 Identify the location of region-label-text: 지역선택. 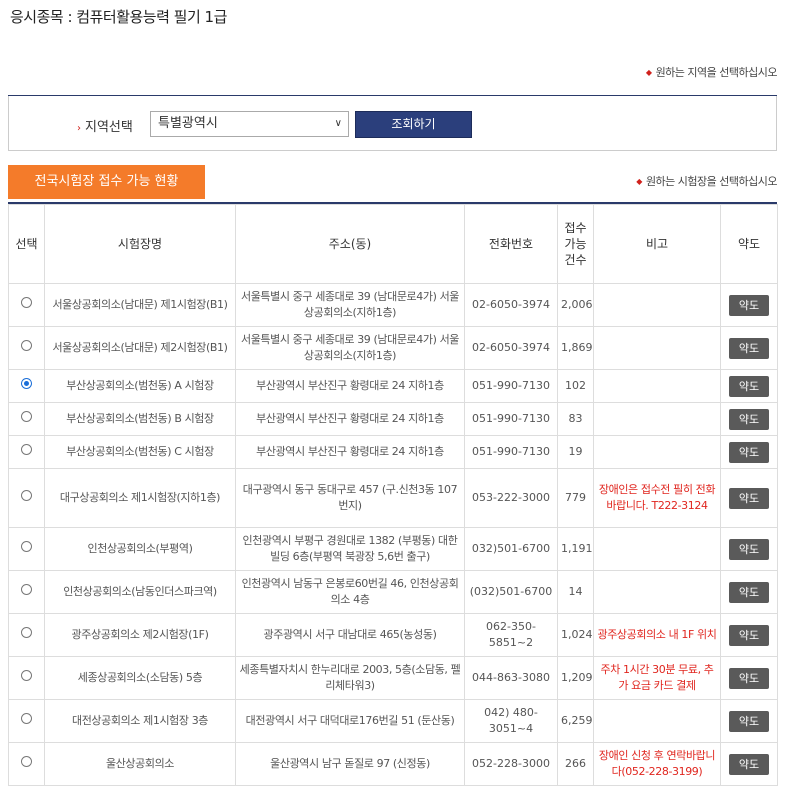
(109, 127).